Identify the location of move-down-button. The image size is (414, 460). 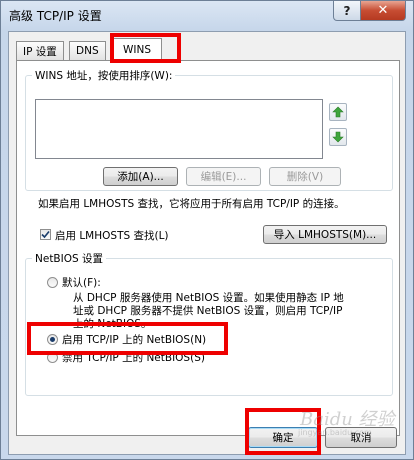
(338, 137).